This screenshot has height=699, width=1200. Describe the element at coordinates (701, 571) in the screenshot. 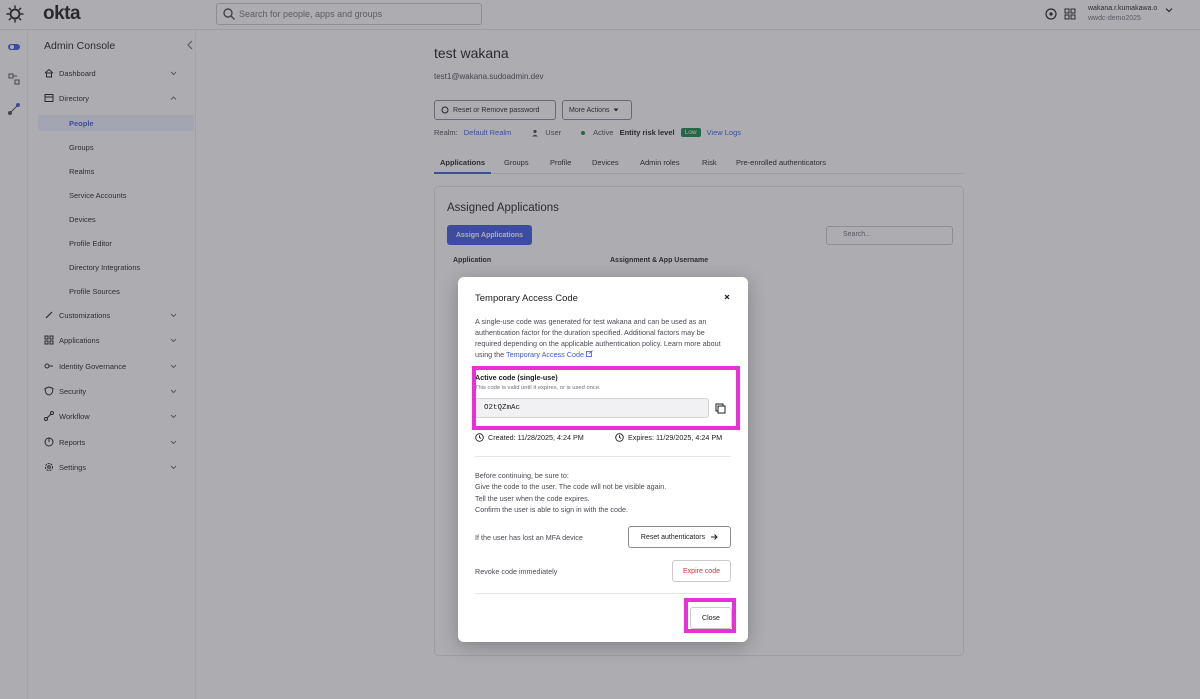

I see `expire-code-button: Expire code` at that location.